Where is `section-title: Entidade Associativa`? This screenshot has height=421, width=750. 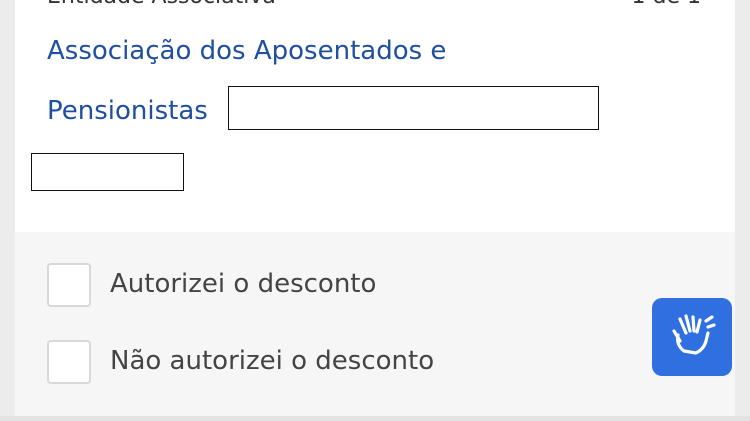
section-title: Entidade Associativa is located at coordinates (161, 4).